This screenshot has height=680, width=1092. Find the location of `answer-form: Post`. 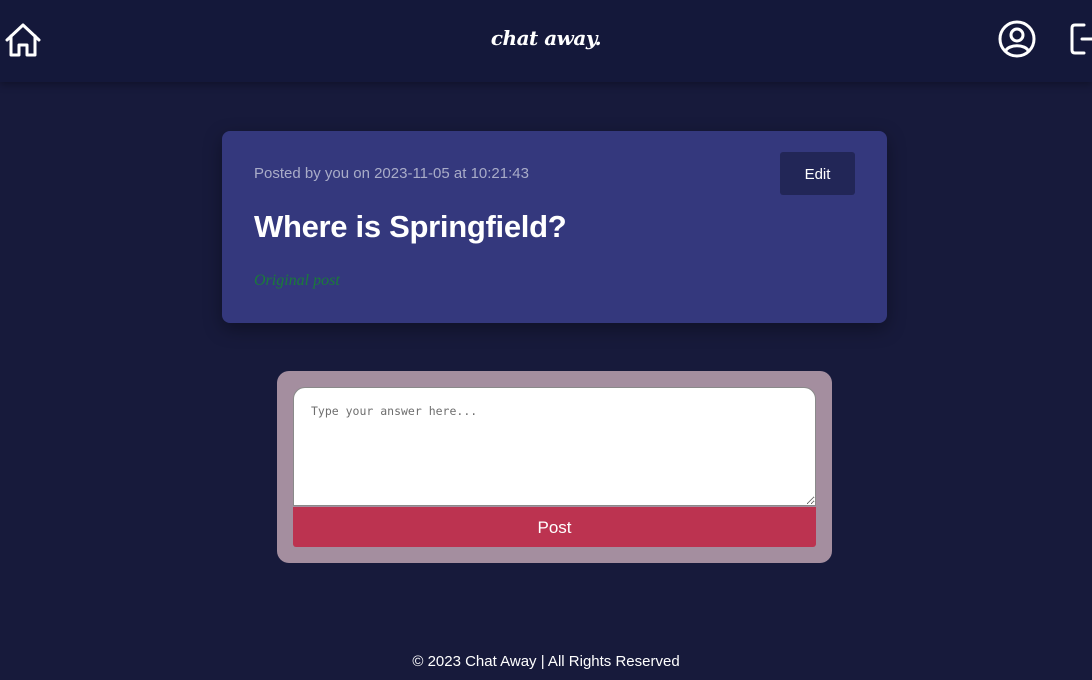

answer-form: Post is located at coordinates (554, 467).